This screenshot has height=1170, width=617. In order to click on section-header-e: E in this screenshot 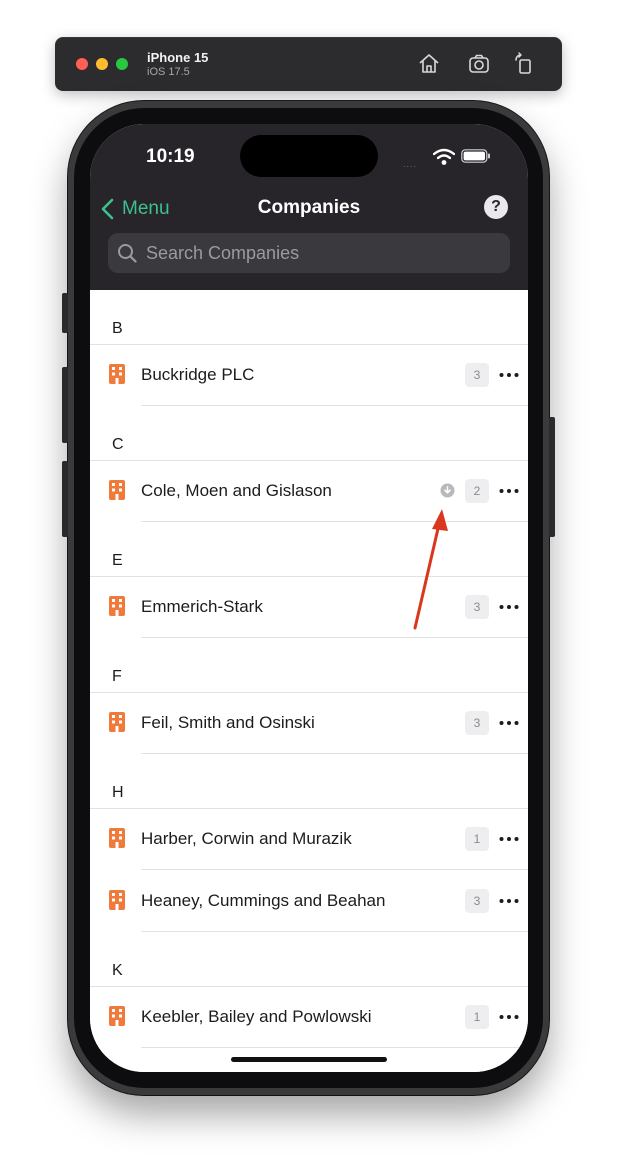, I will do `click(309, 549)`.